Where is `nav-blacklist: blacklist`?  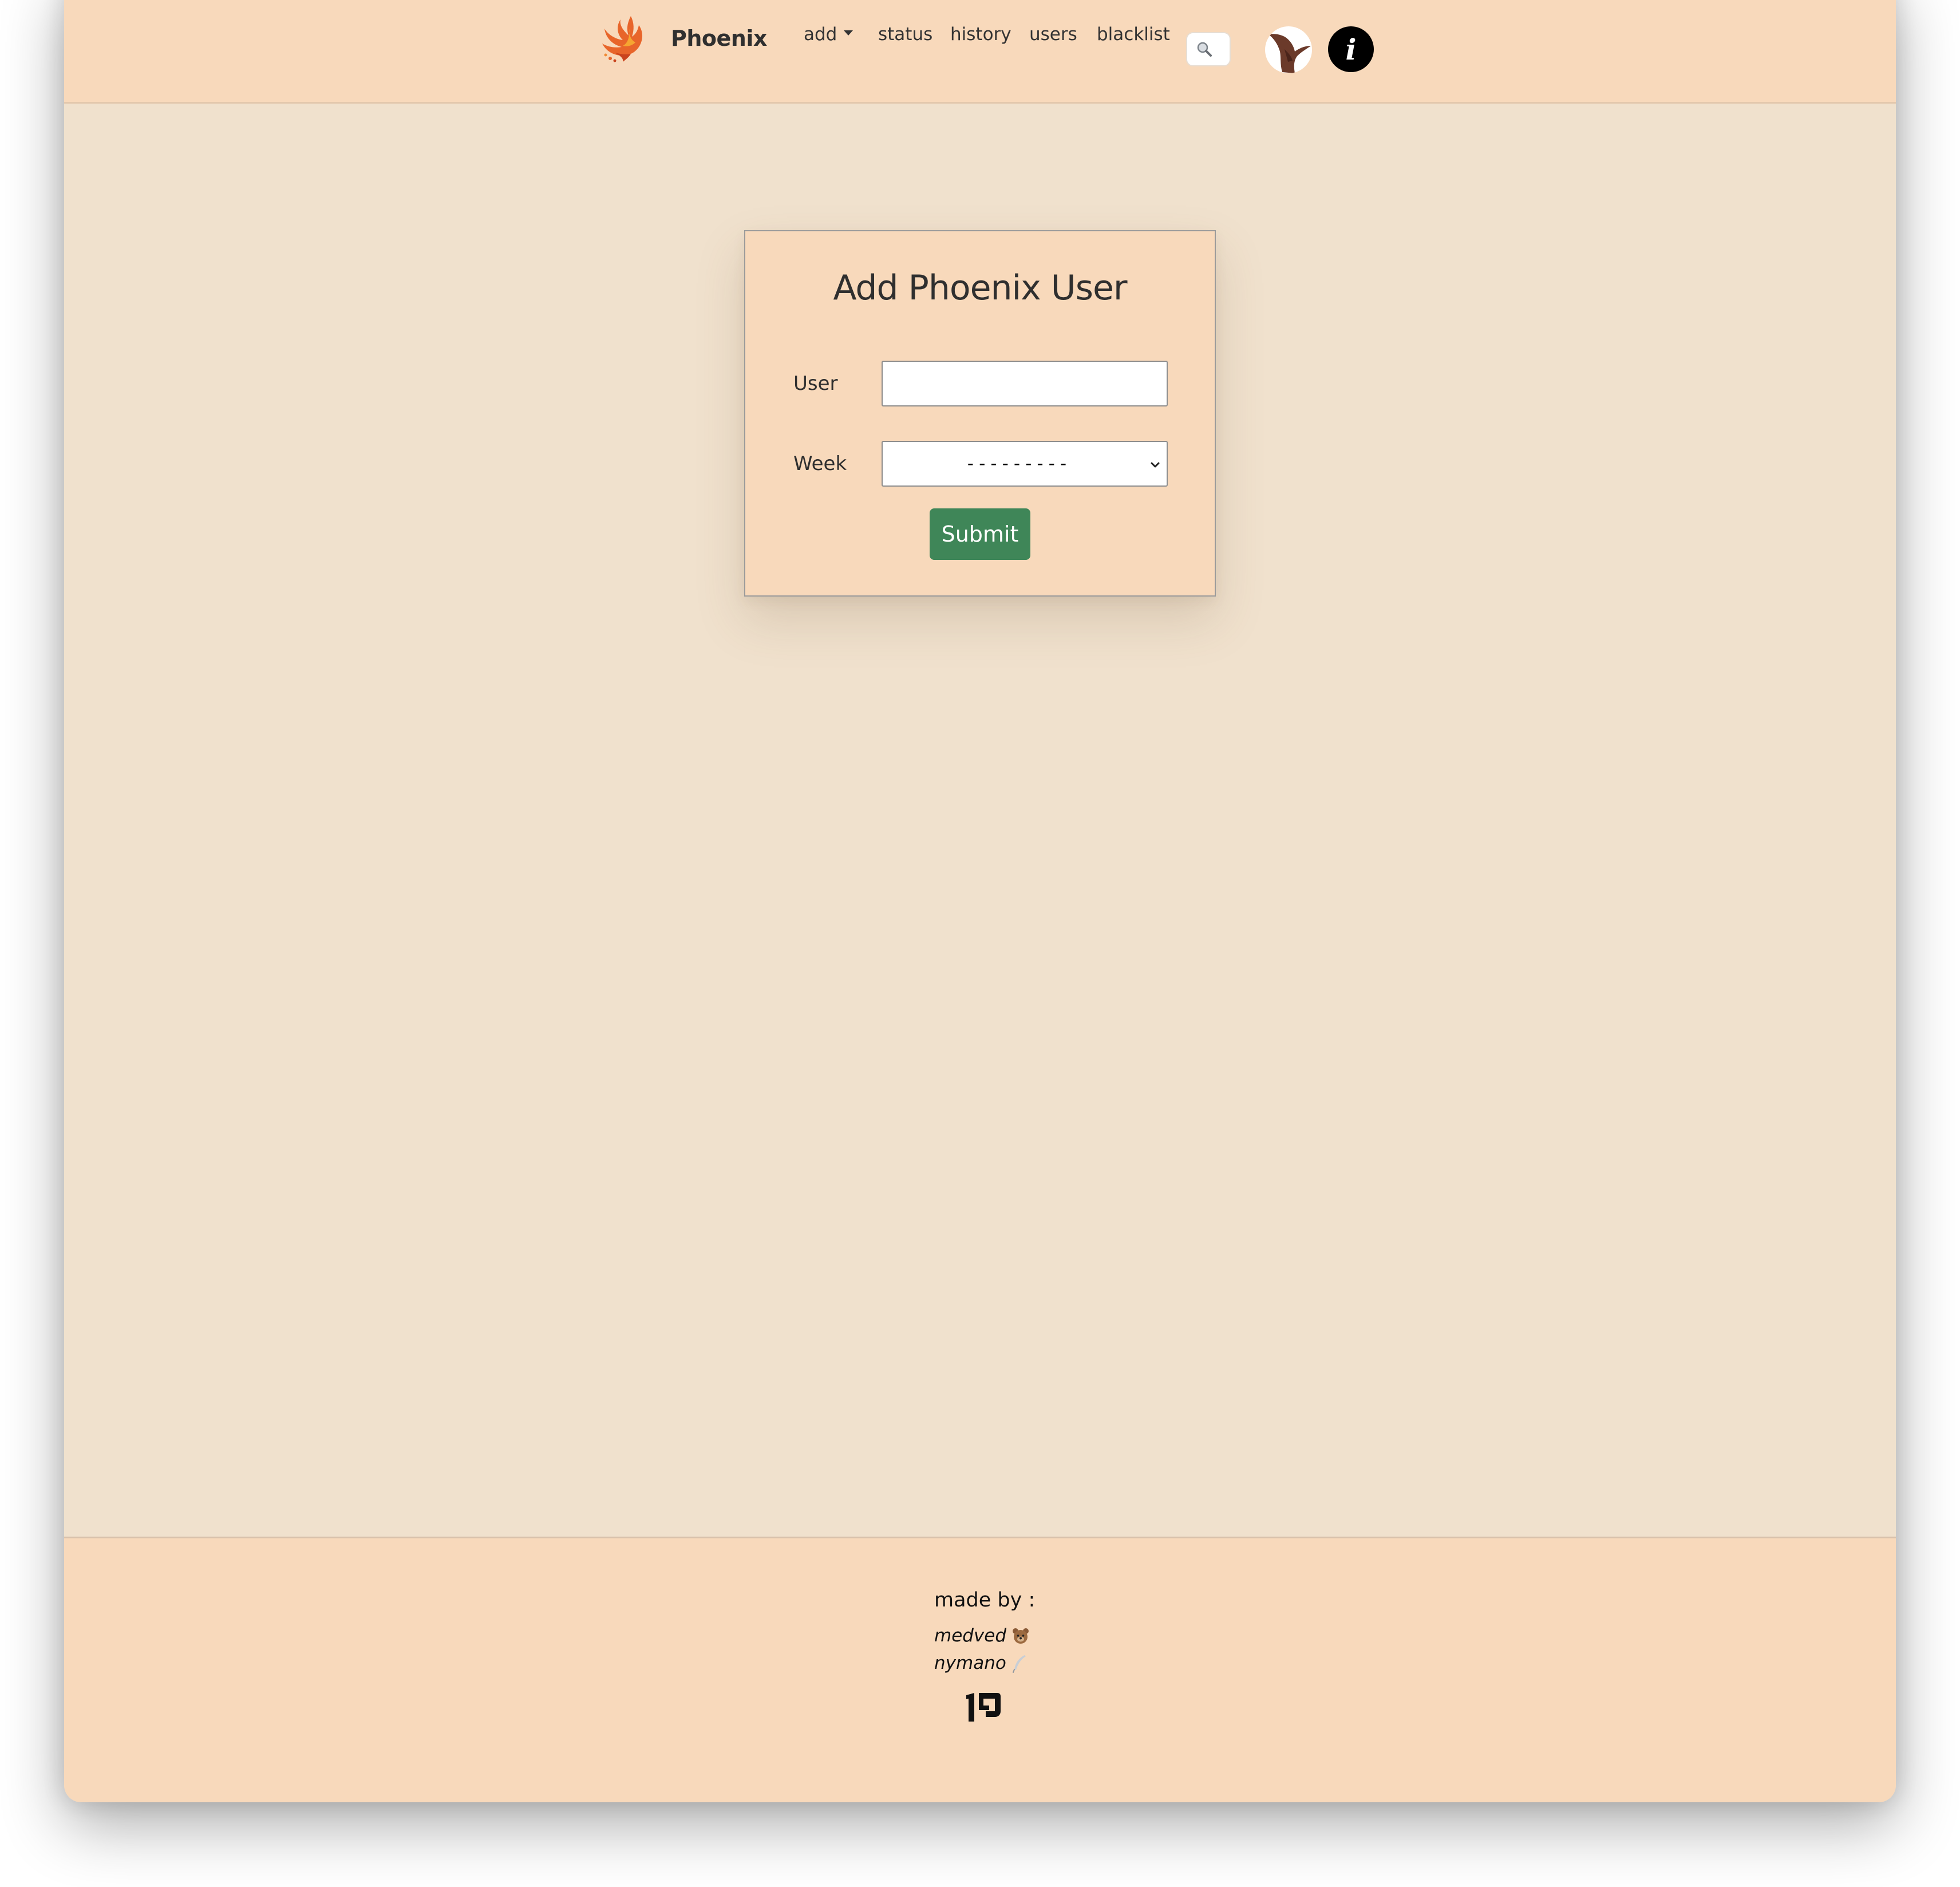
nav-blacklist: blacklist is located at coordinates (1133, 34).